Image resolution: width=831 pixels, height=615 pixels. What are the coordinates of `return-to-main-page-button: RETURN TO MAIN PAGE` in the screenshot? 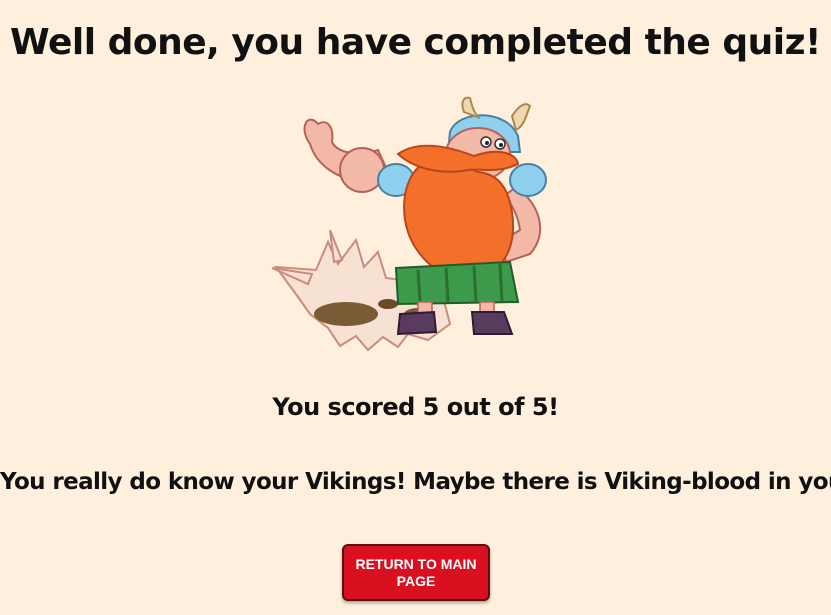 It's located at (416, 572).